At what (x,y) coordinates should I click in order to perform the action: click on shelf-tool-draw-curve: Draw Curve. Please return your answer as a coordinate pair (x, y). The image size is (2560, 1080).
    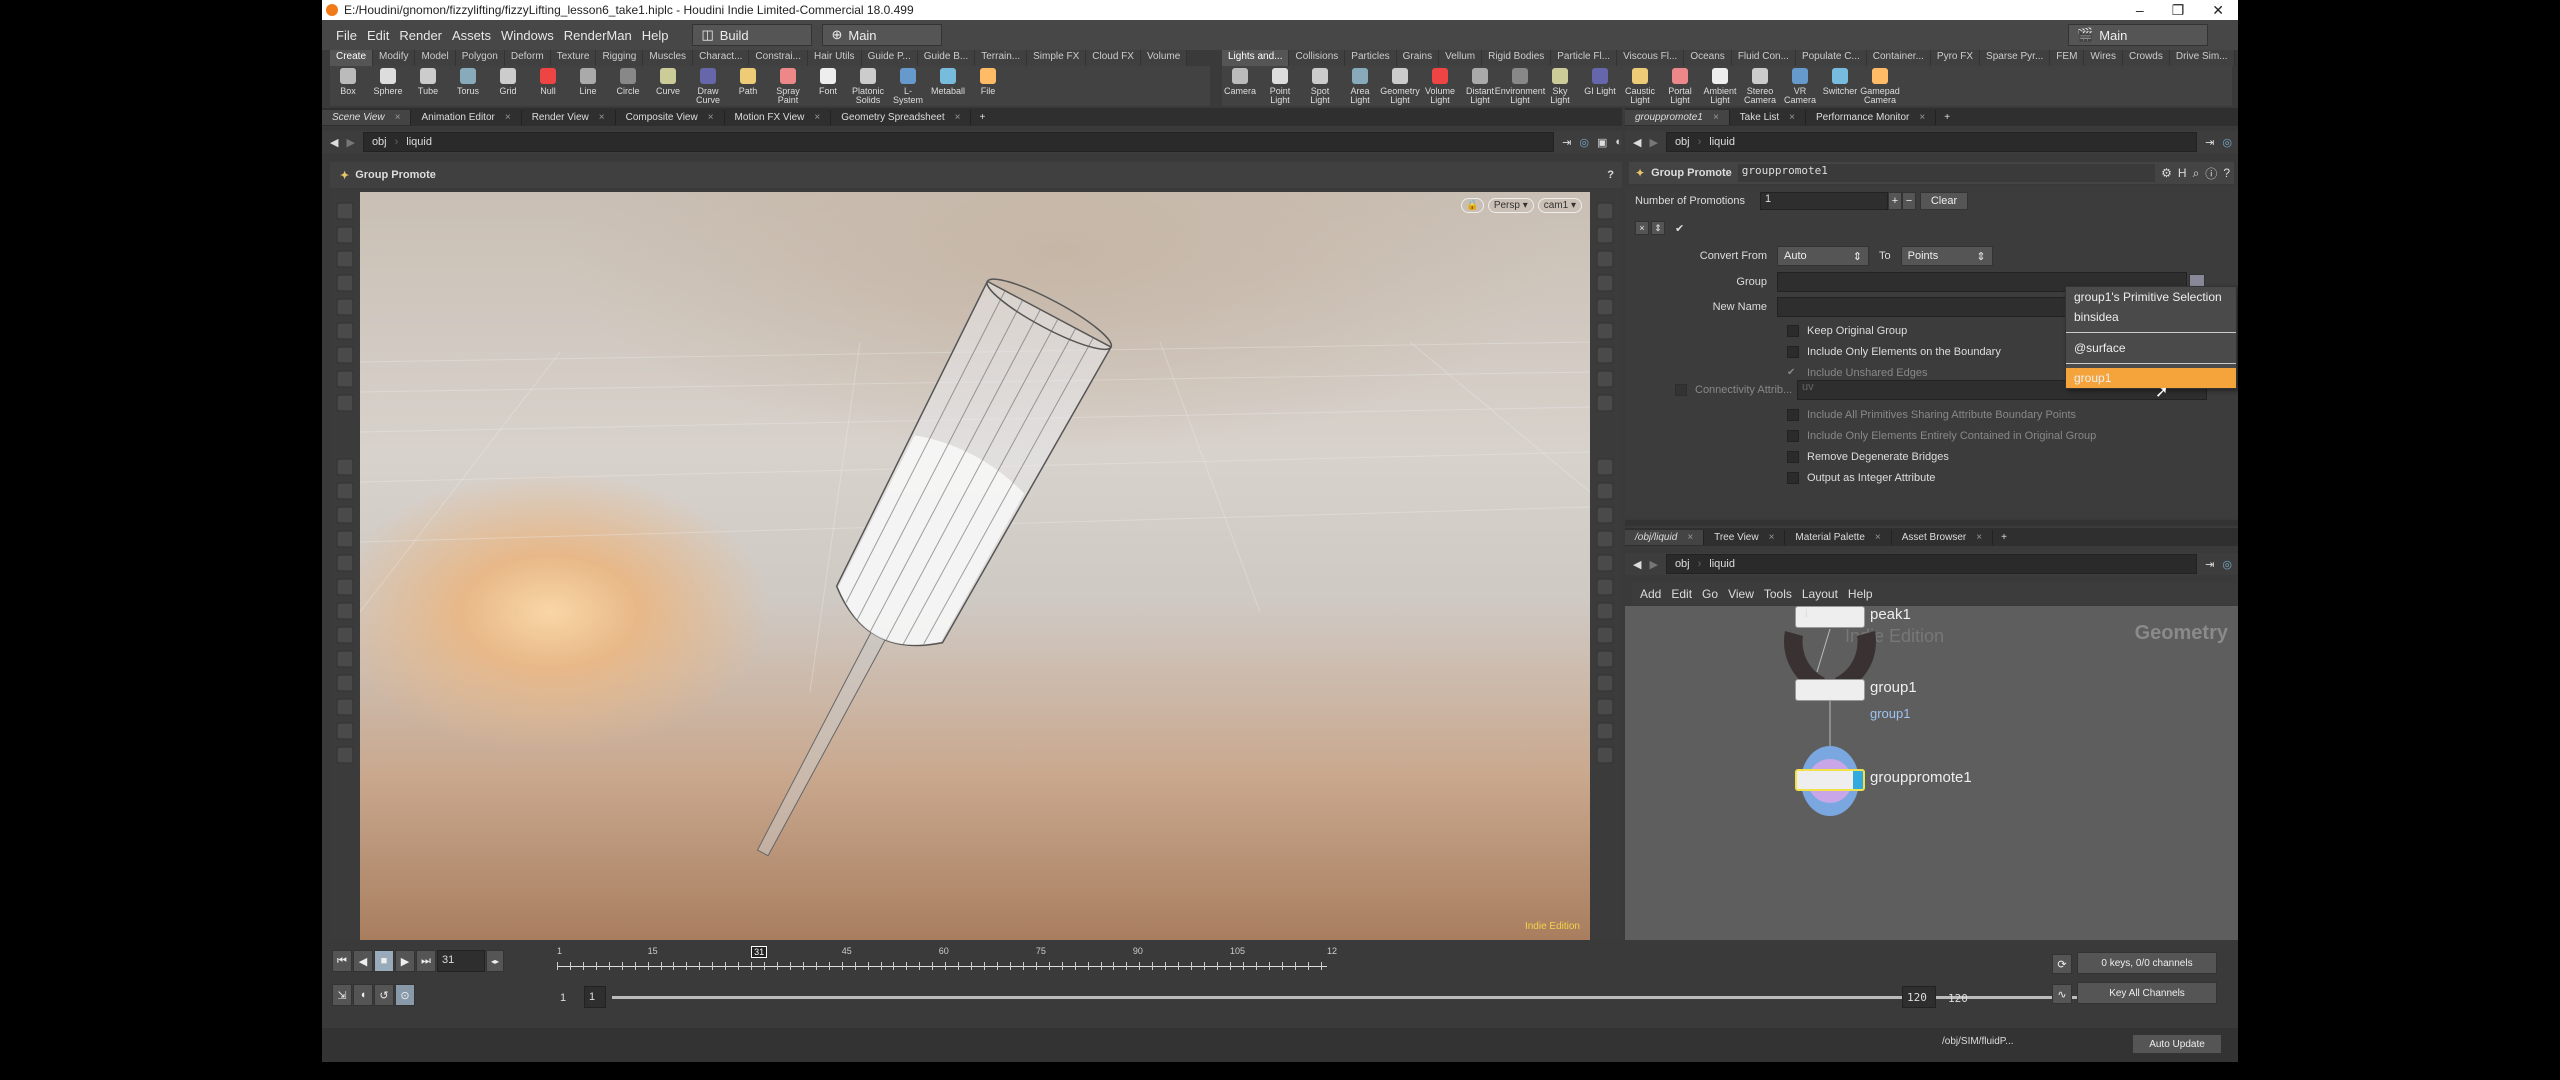
    Looking at the image, I should click on (708, 85).